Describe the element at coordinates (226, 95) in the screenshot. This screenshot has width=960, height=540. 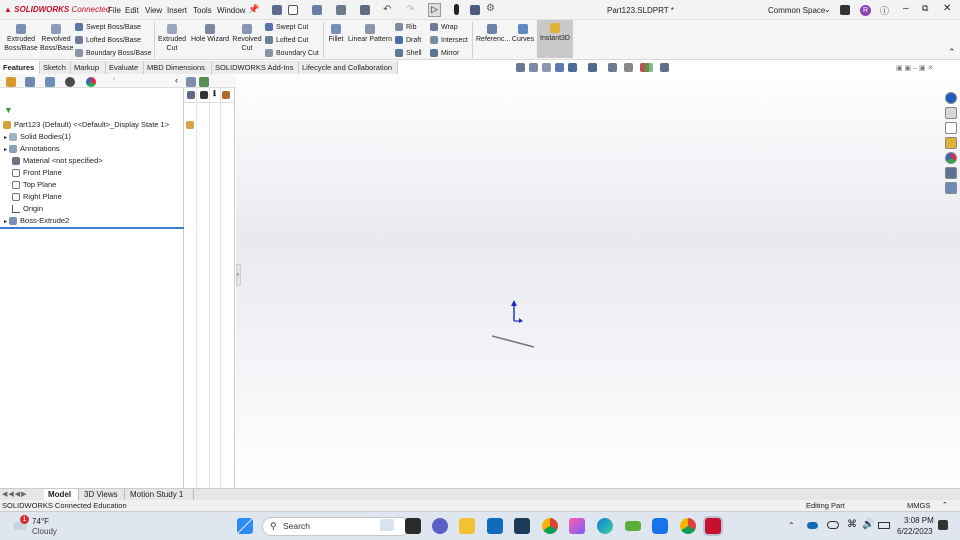
I see `link-icon` at that location.